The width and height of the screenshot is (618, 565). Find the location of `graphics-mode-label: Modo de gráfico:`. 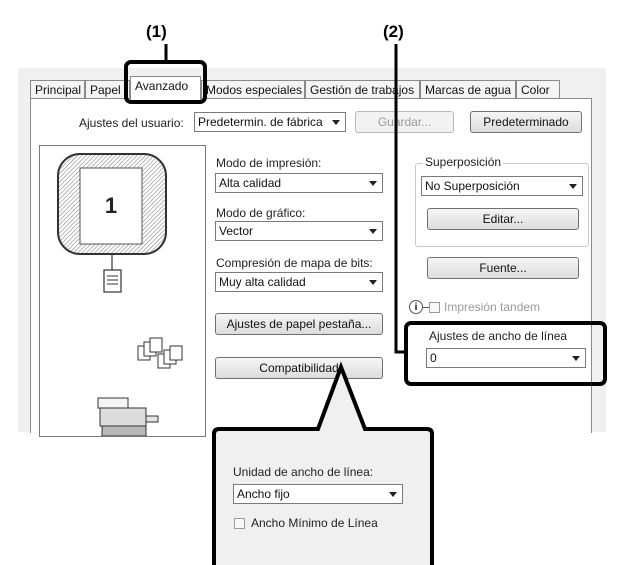

graphics-mode-label: Modo de gráfico: is located at coordinates (261, 213).